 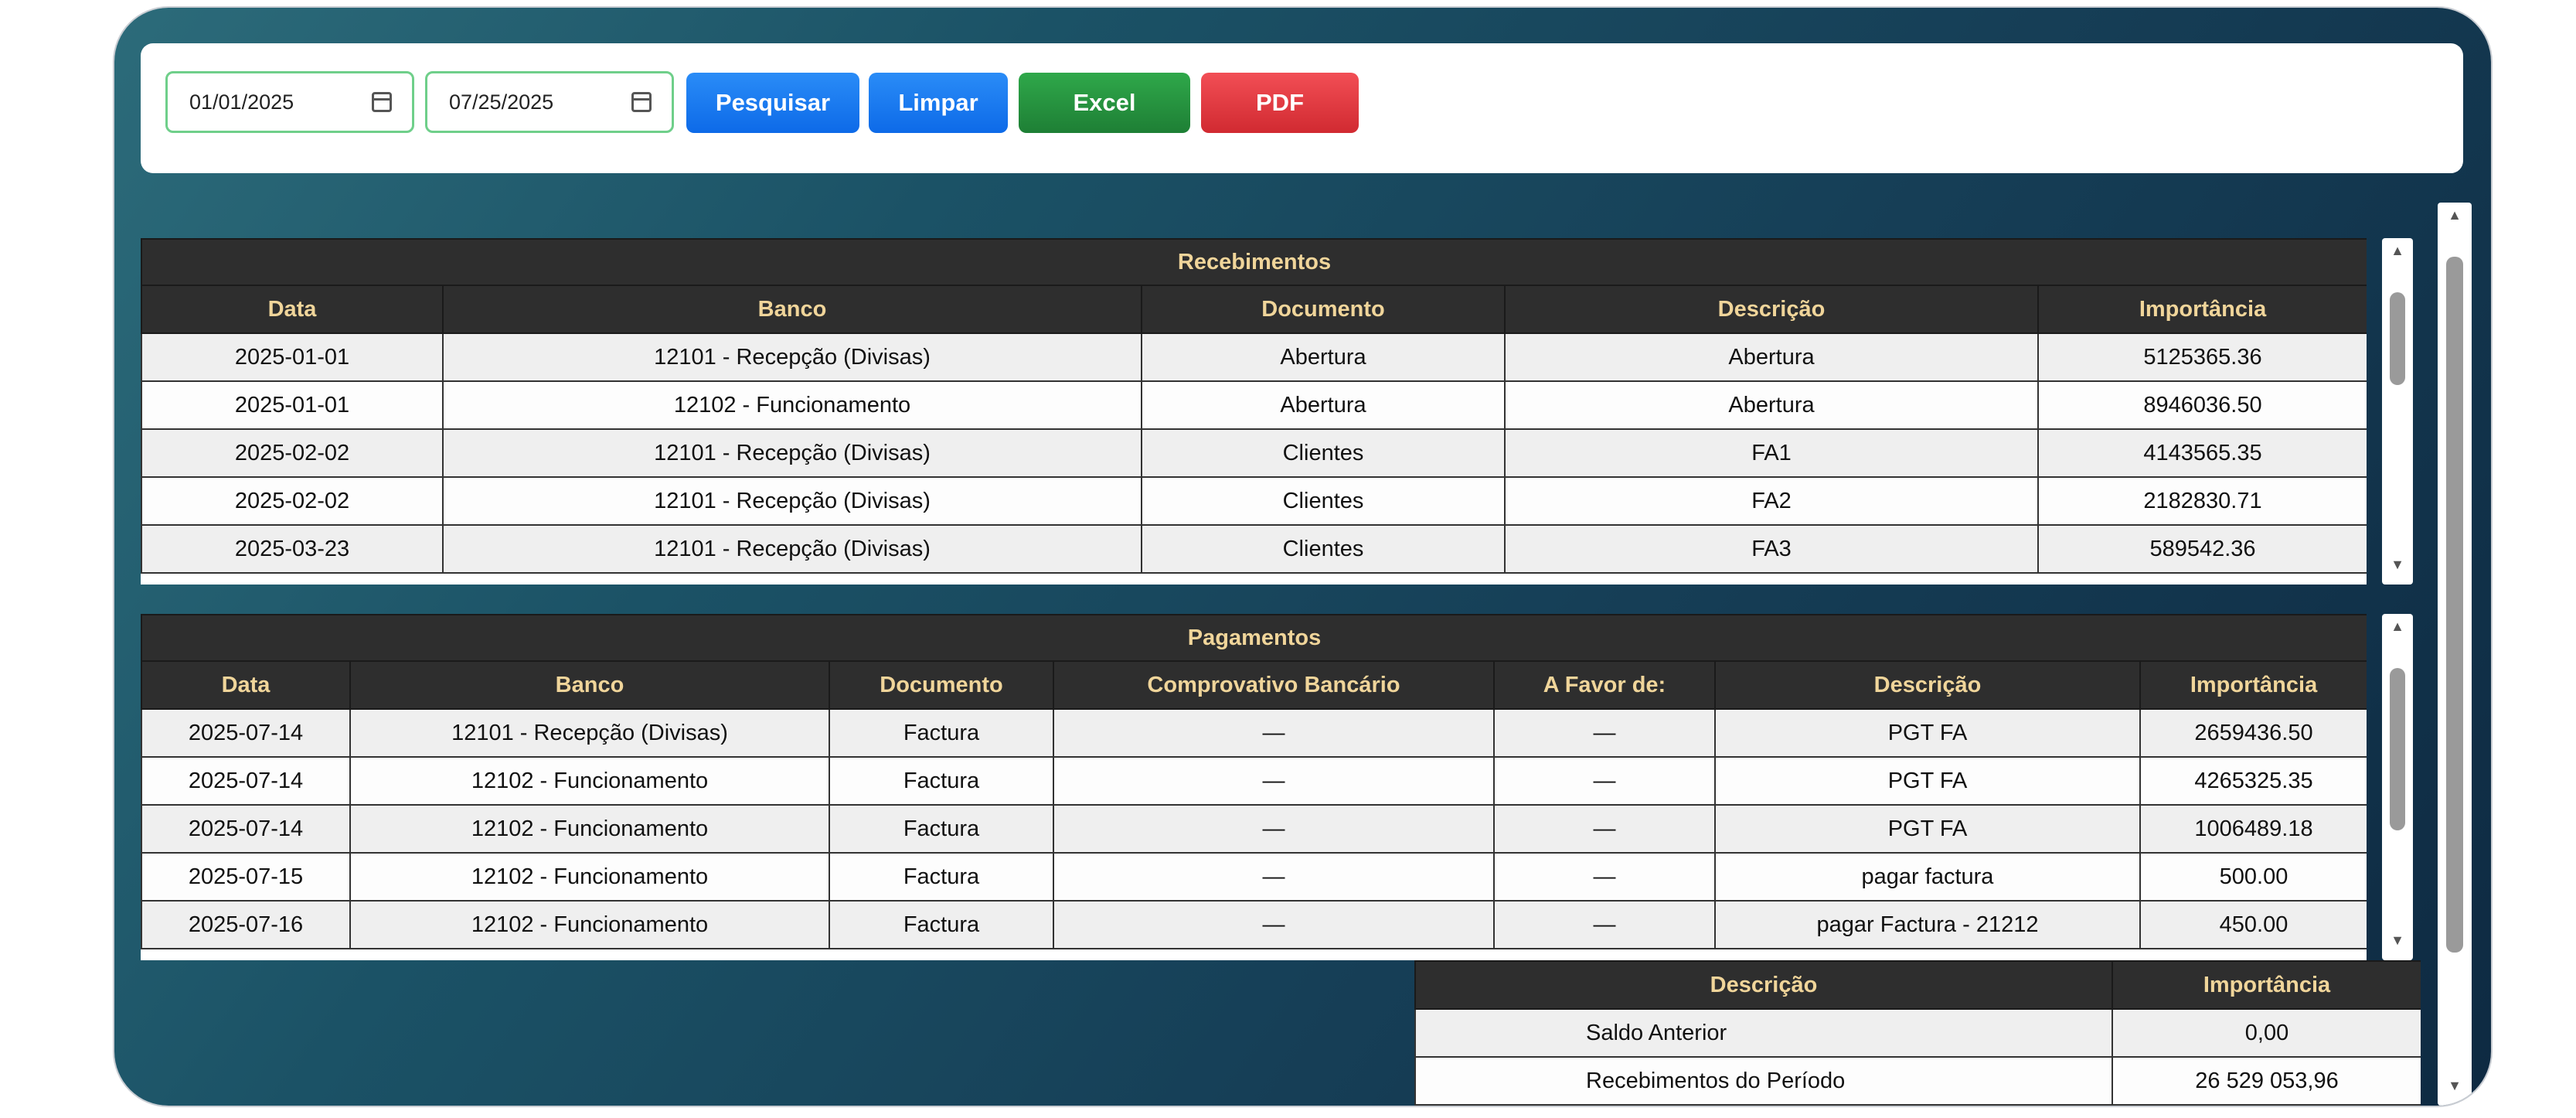 I want to click on payments-scrollbar: ▲ ▼, so click(x=2397, y=787).